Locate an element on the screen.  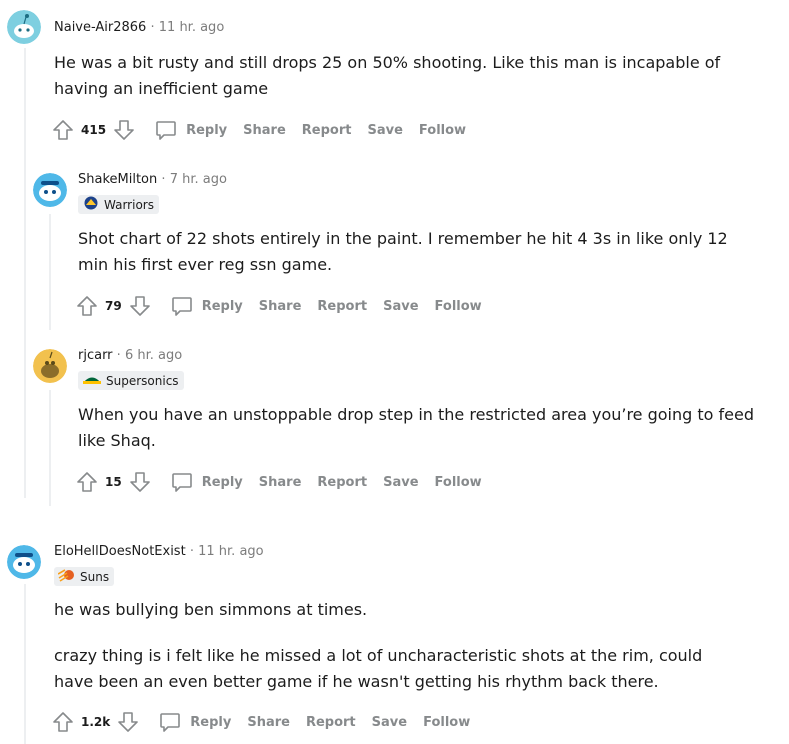
comment-author: ShakeMilton is located at coordinates (117, 179).